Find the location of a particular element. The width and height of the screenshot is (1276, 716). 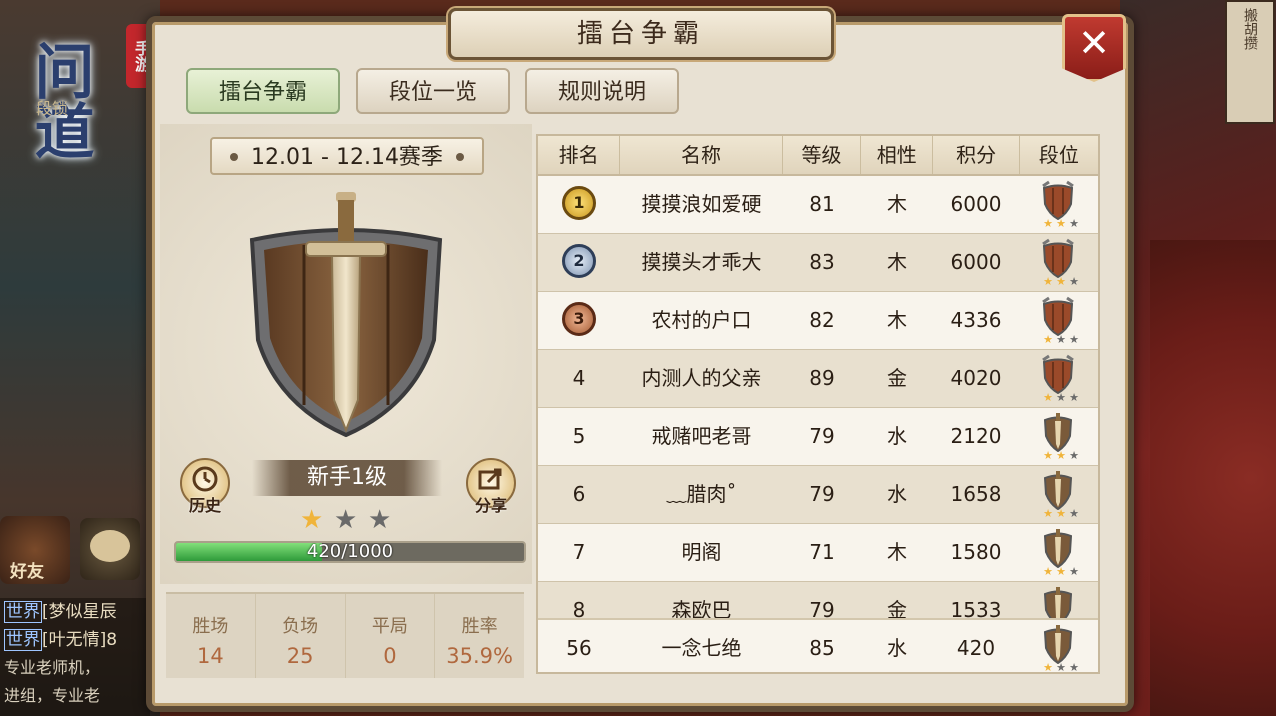

chat-button is located at coordinates (110, 549).